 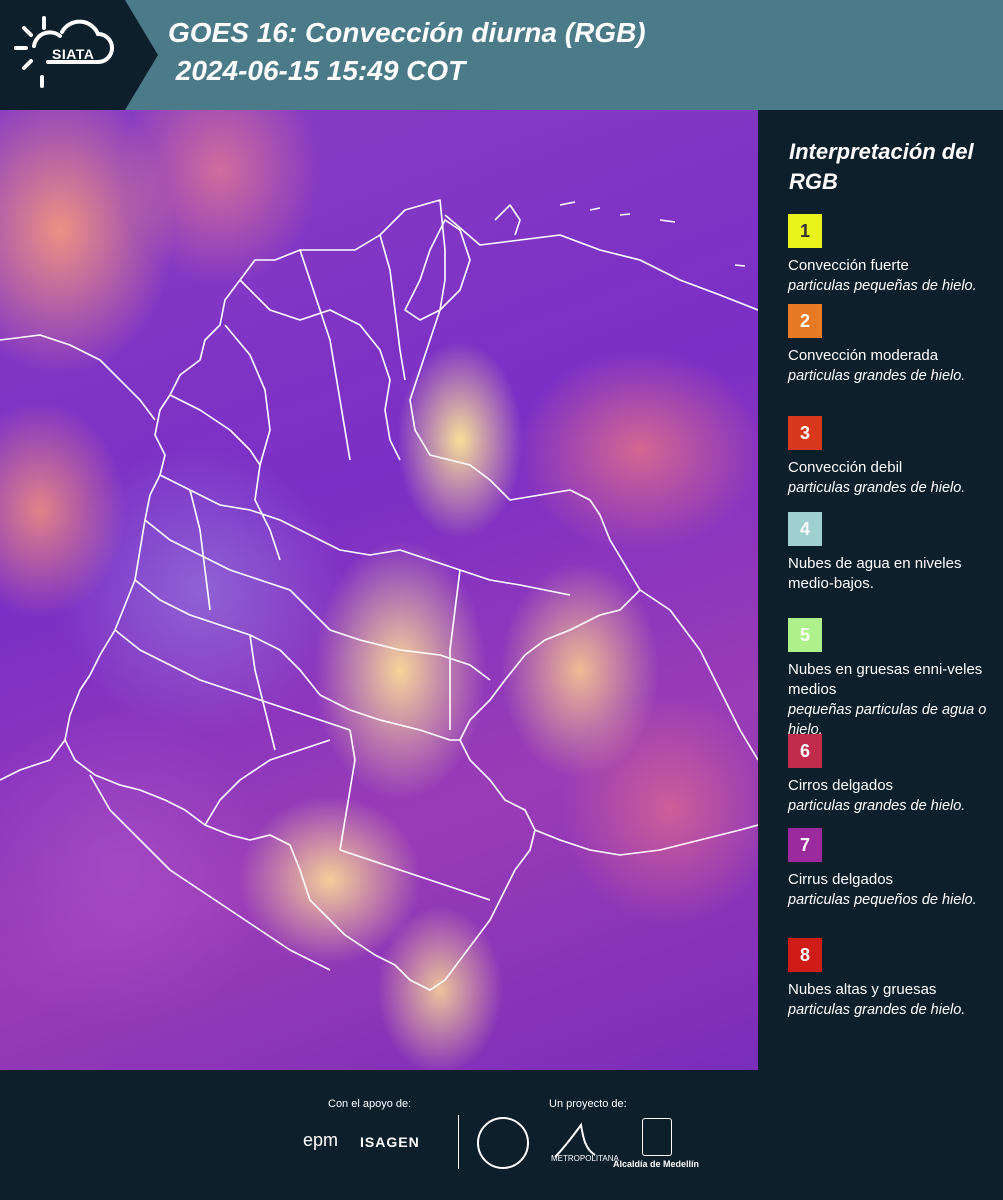 What do you see at coordinates (805, 321) in the screenshot?
I see `legend-swatch: 2` at bounding box center [805, 321].